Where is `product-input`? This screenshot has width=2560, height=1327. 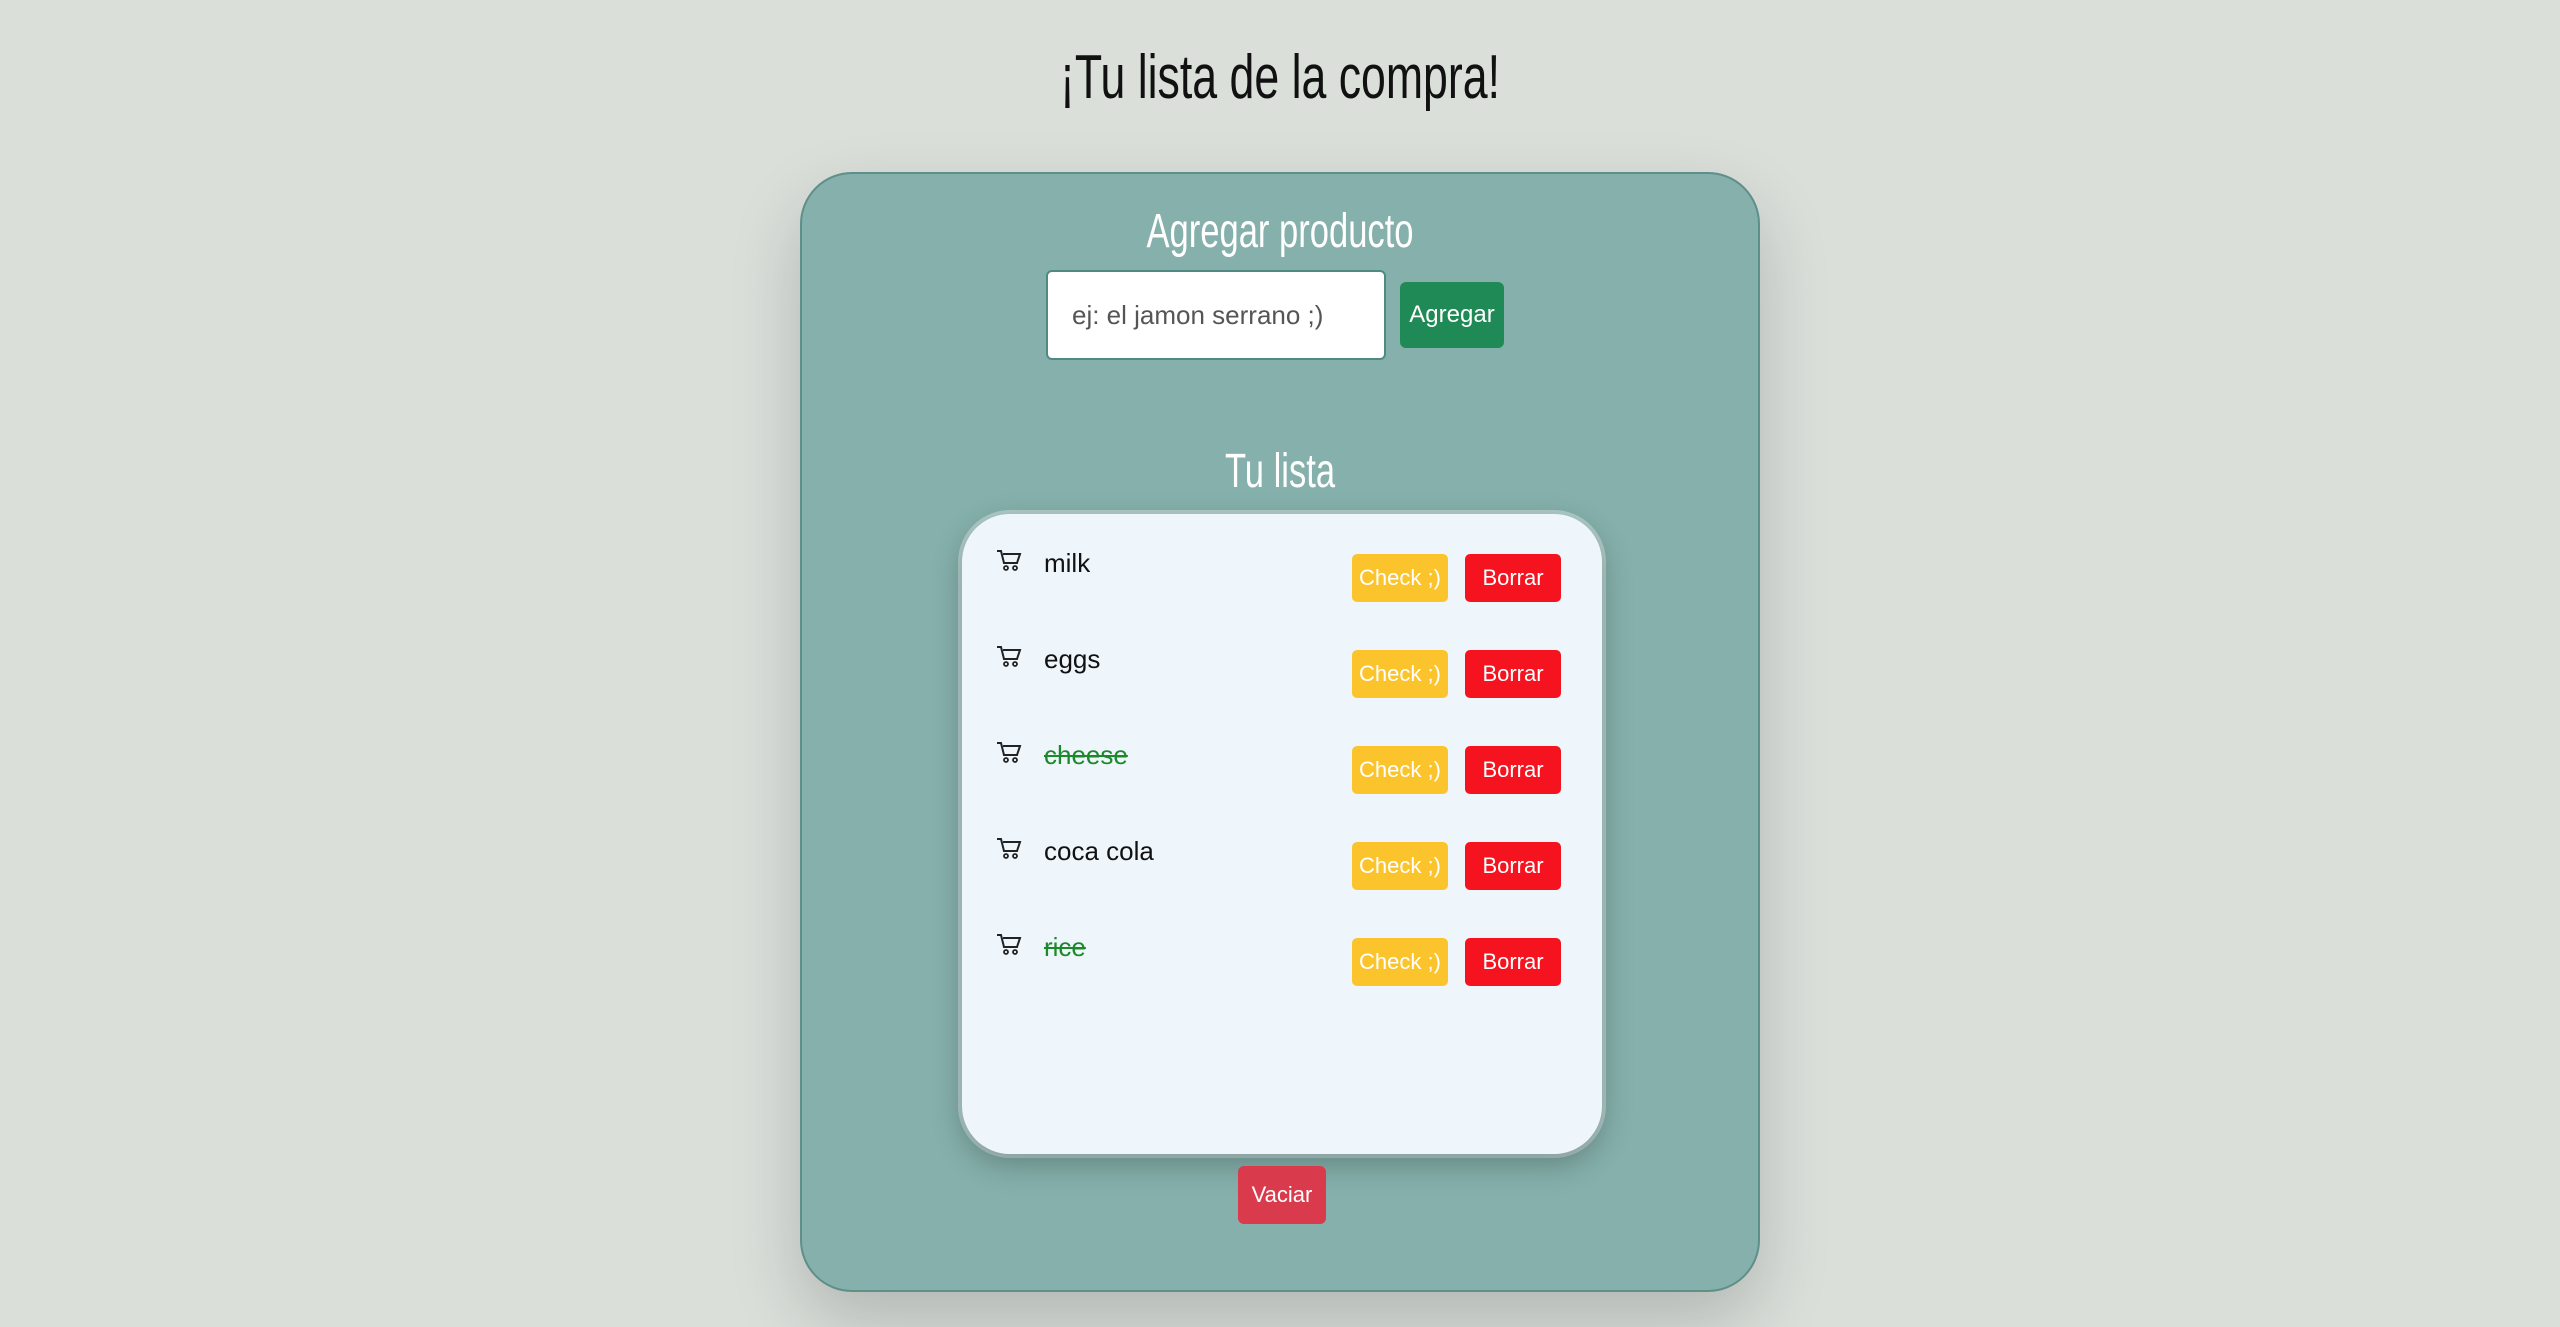 product-input is located at coordinates (1216, 315).